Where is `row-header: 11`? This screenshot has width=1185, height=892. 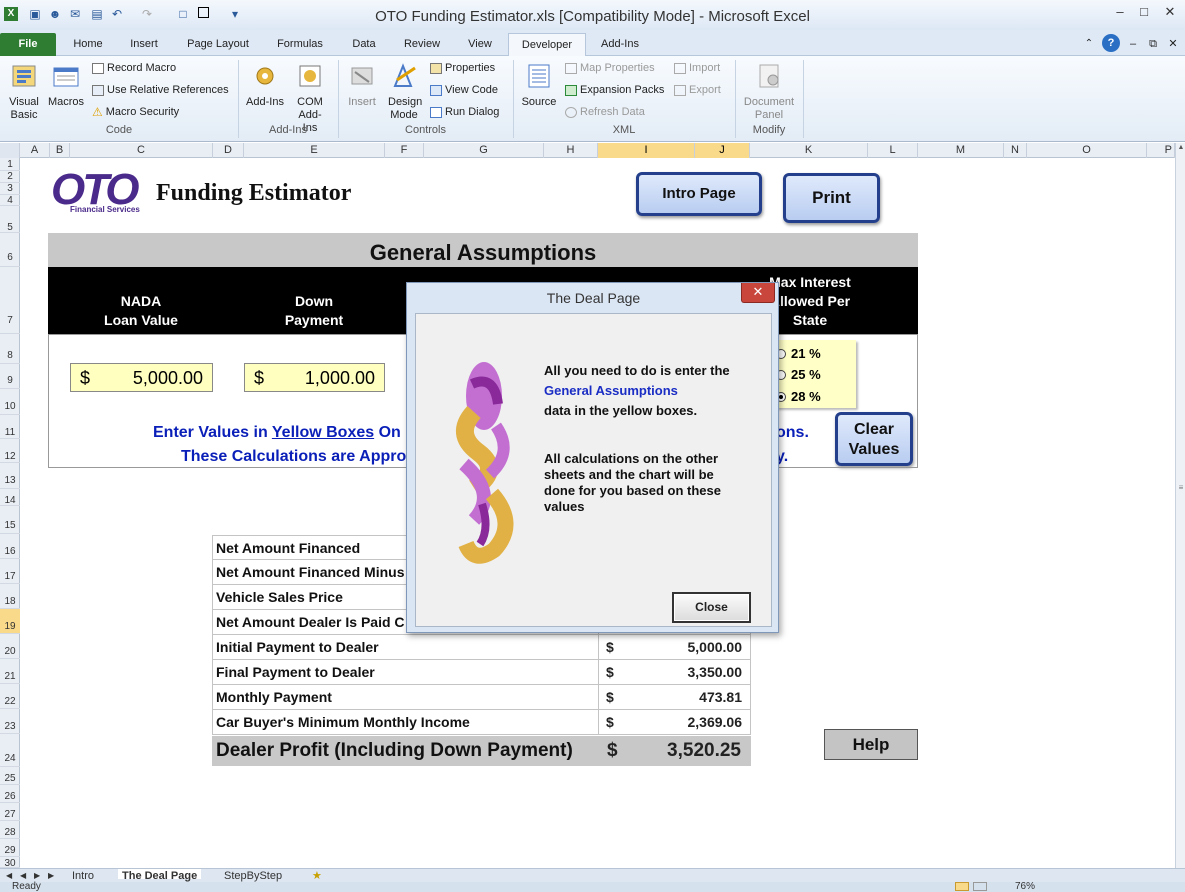 row-header: 11 is located at coordinates (10, 427).